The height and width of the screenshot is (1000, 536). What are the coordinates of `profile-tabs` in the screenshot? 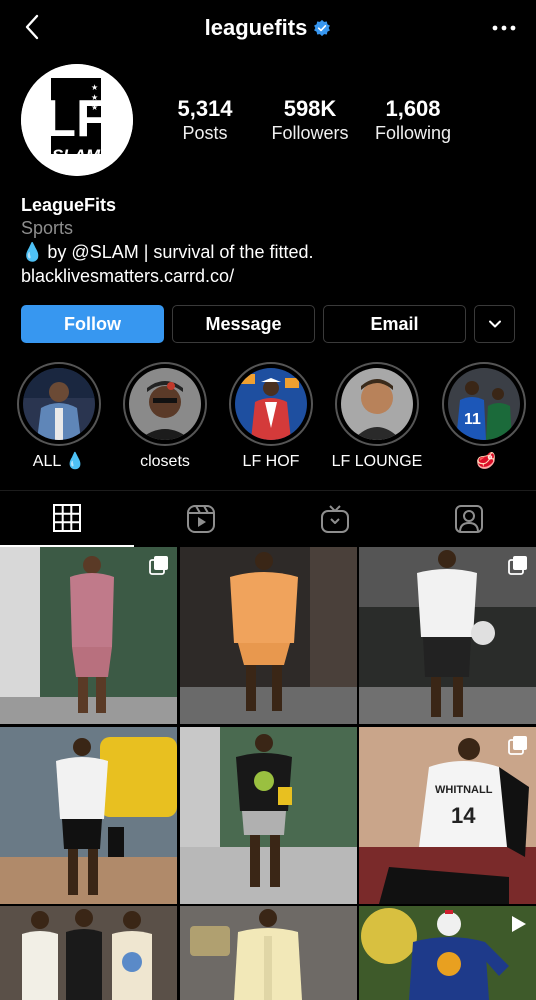 It's located at (268, 518).